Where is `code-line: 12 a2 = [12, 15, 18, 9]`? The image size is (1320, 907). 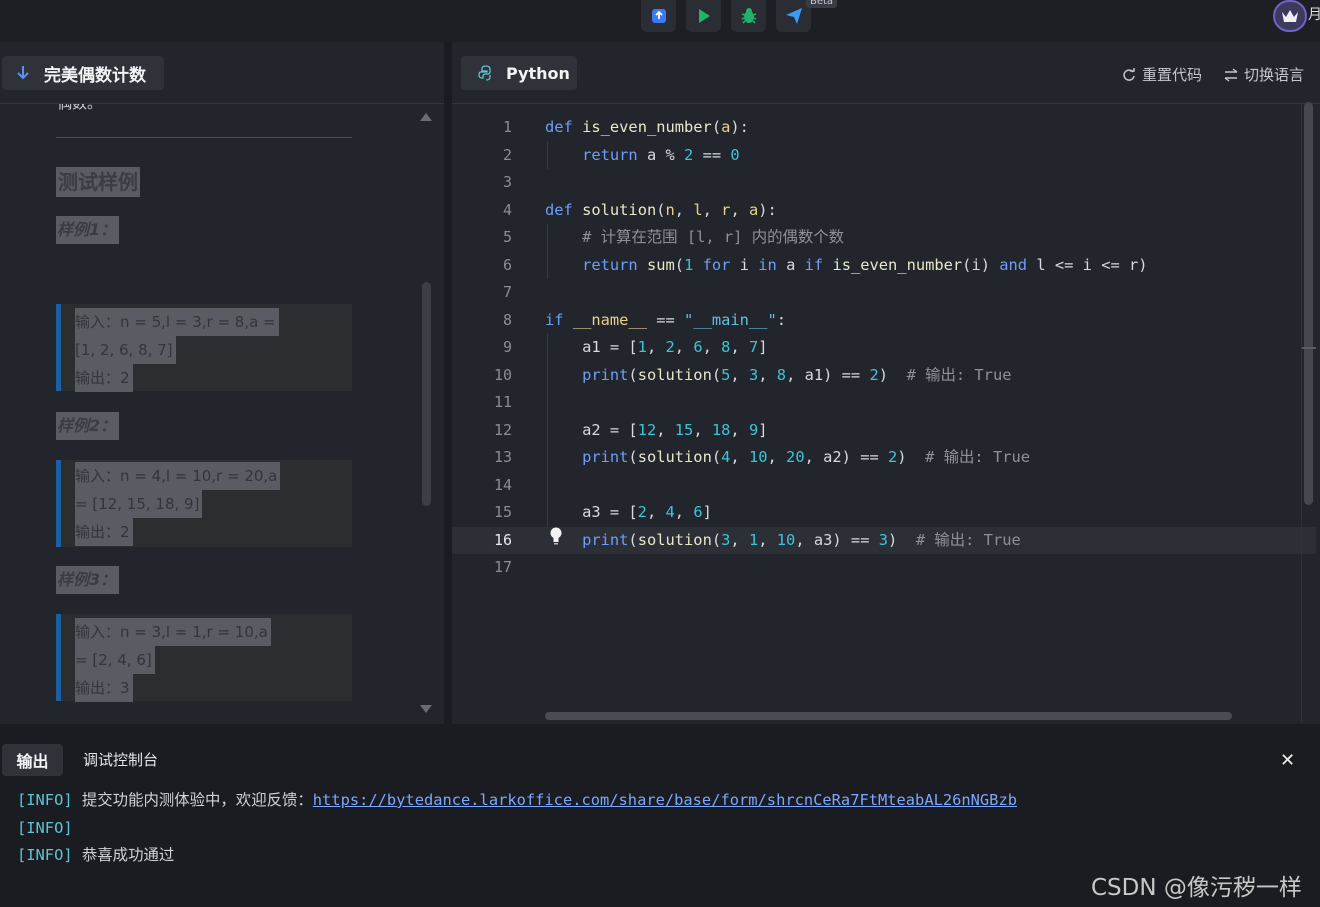
code-line: 12 a2 = [12, 15, 18, 9] is located at coordinates (630, 429).